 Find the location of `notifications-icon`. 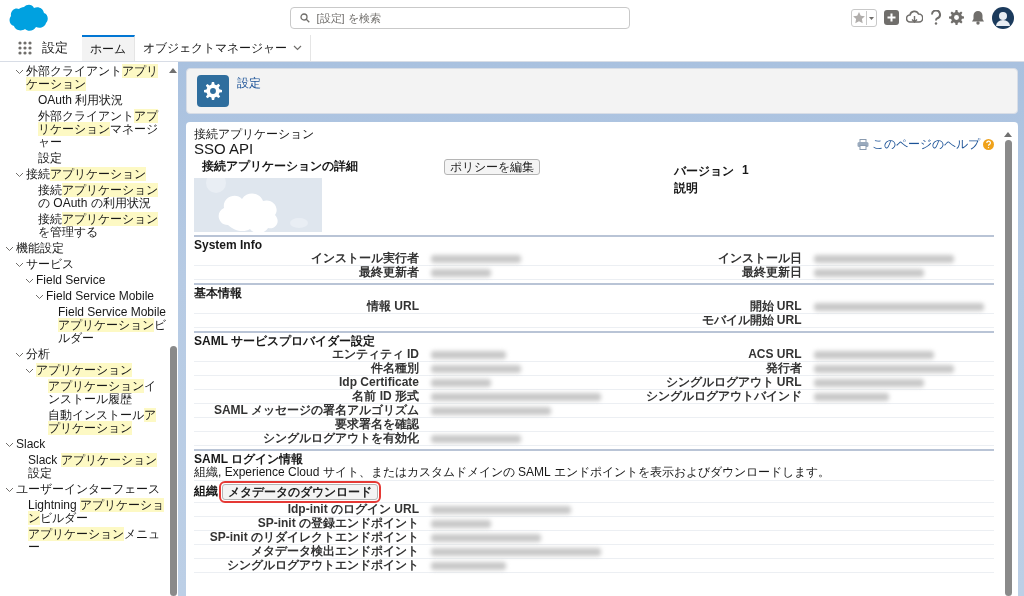

notifications-icon is located at coordinates (978, 17).